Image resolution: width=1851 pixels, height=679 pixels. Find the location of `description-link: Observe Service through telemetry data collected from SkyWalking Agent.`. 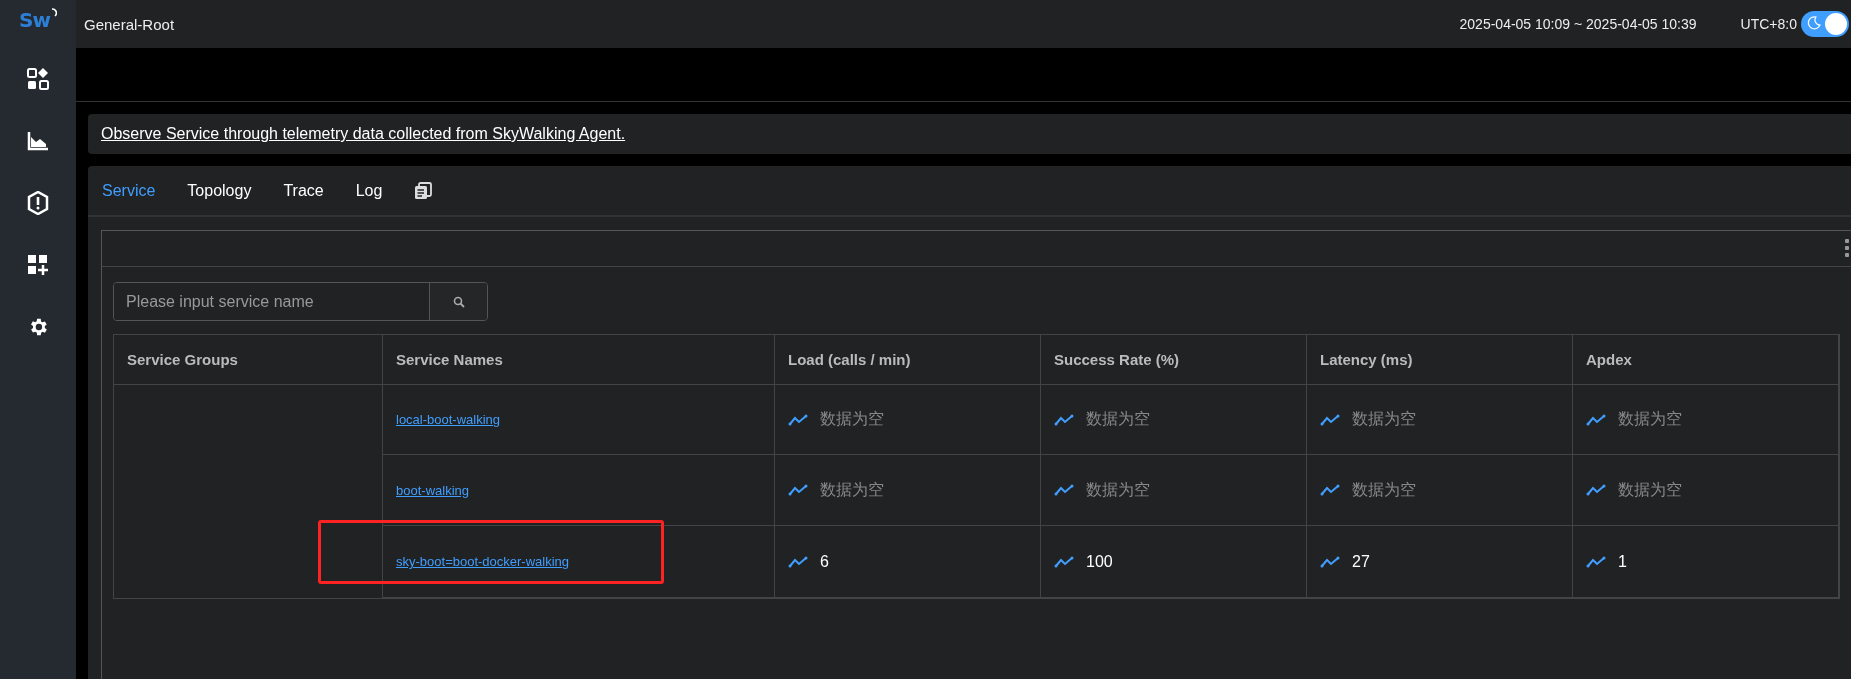

description-link: Observe Service through telemetry data collected from SkyWalking Agent. is located at coordinates (363, 134).